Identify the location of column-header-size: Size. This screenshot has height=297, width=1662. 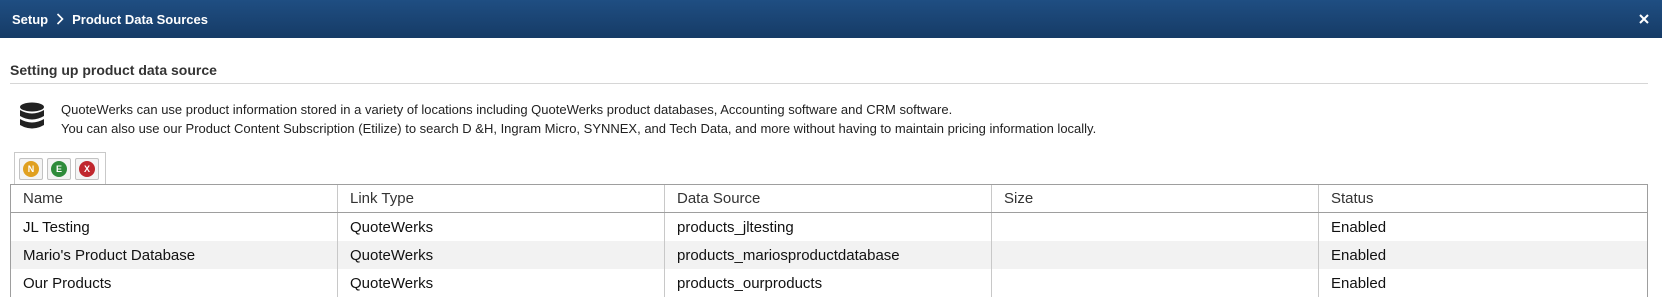
(1155, 198).